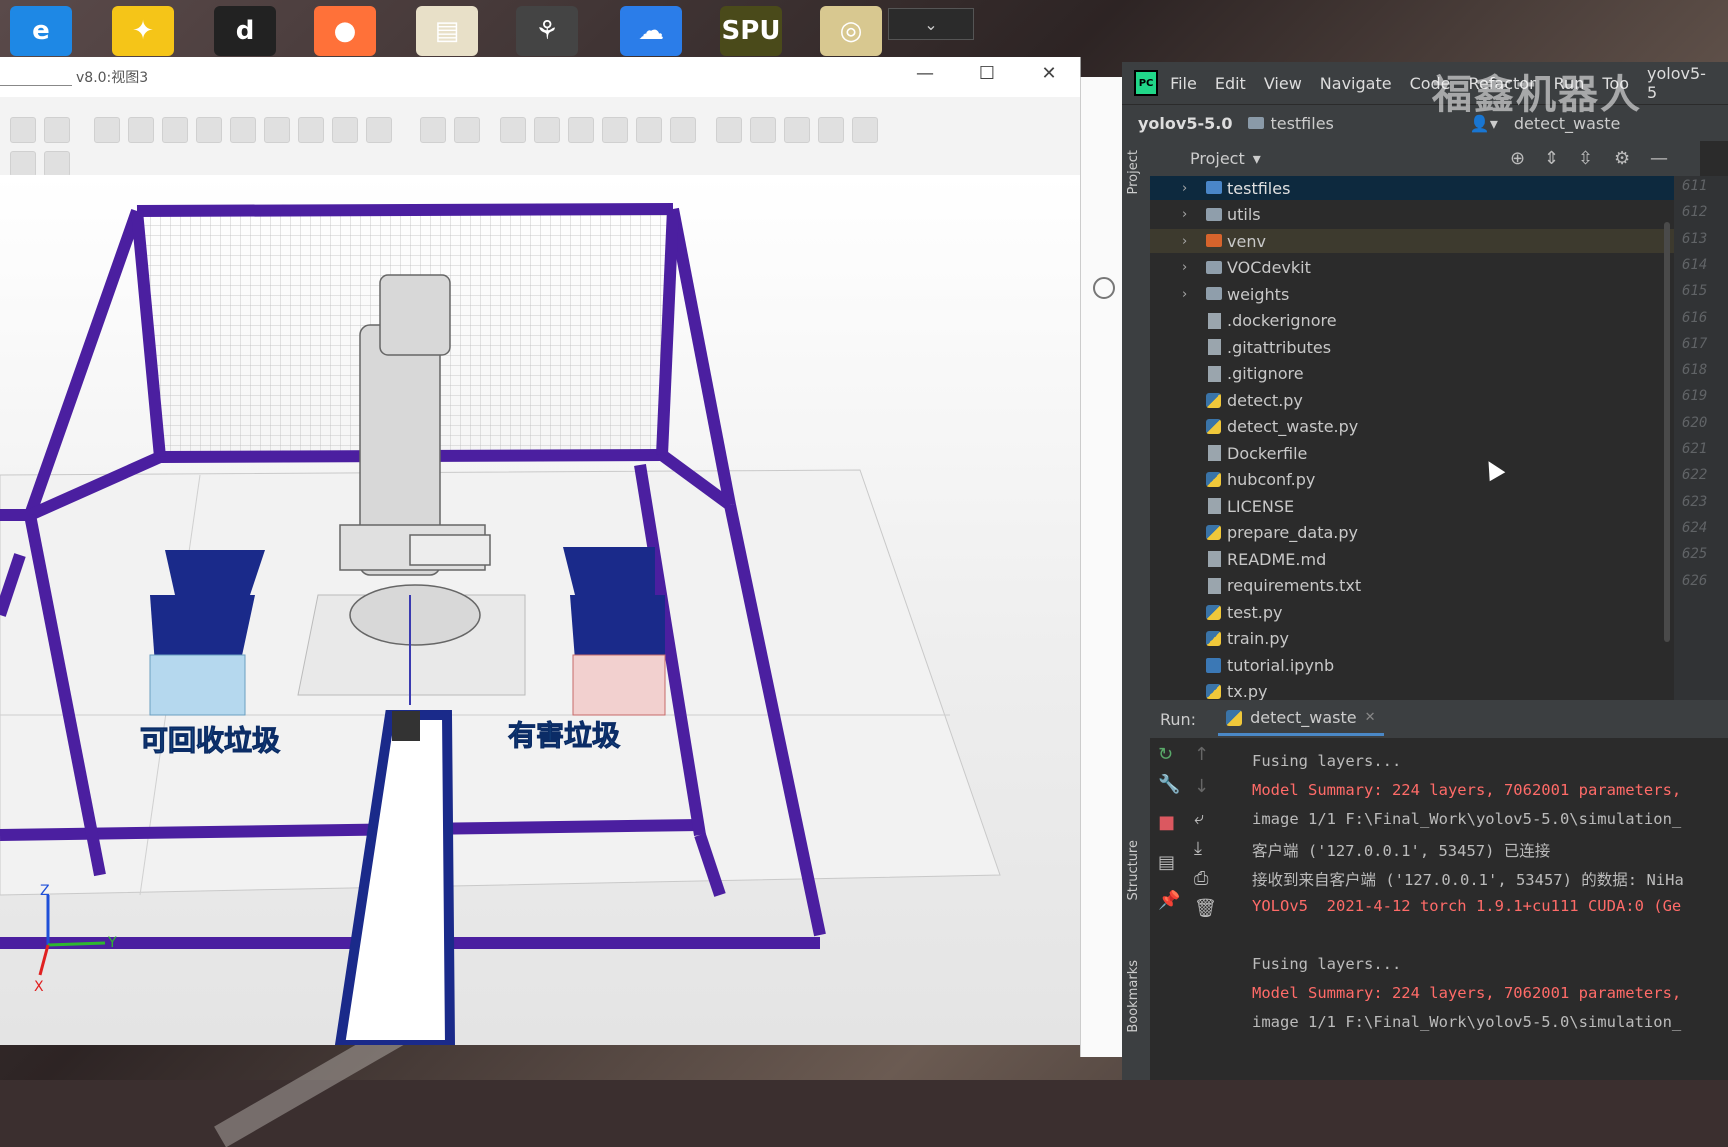  I want to click on tree-scrollbar, so click(1667, 432).